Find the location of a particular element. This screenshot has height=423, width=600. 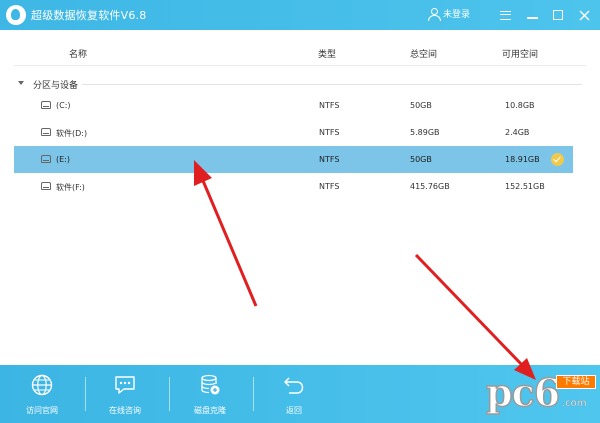

drive-available: 18.91GB is located at coordinates (522, 159).